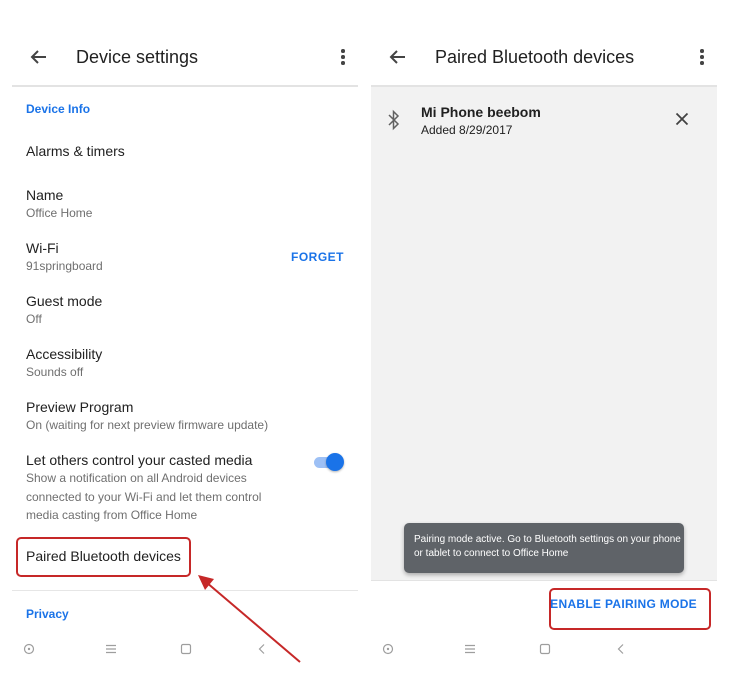 This screenshot has height=681, width=730. Describe the element at coordinates (491, 553) in the screenshot. I see `snackbar-line: or tablet to connect to Office Home` at that location.